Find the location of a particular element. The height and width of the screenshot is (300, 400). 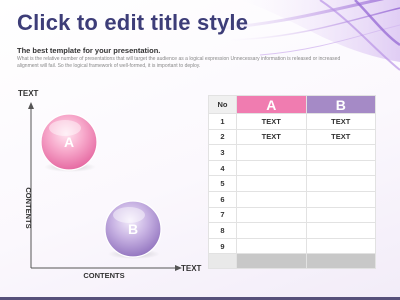

x-axis-end-label: TEXT is located at coordinates (191, 268).